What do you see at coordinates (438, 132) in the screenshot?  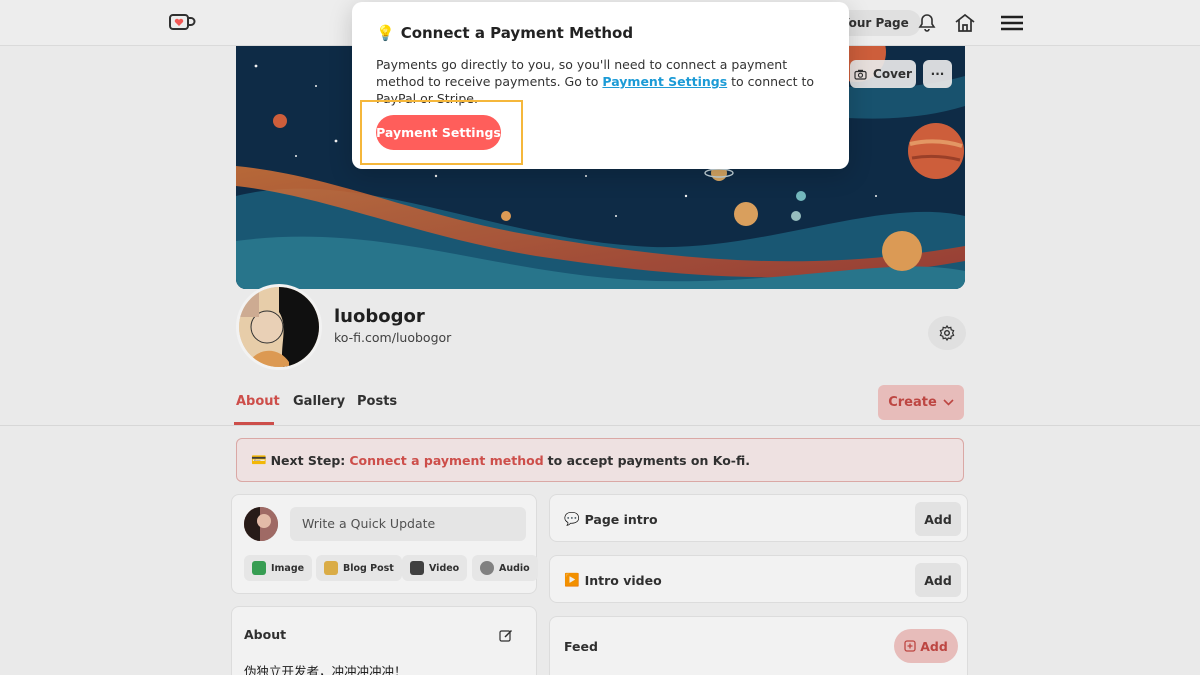 I see `payment-settings-button: Payment Settings` at bounding box center [438, 132].